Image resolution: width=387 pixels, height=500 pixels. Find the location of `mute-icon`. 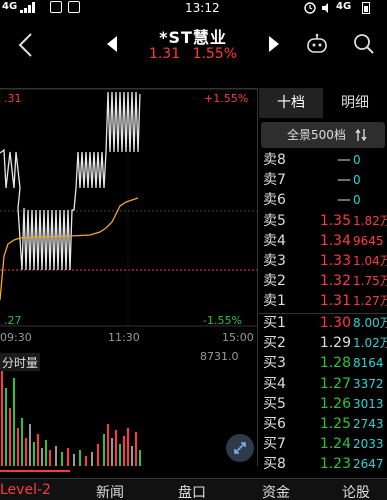

mute-icon is located at coordinates (325, 8).